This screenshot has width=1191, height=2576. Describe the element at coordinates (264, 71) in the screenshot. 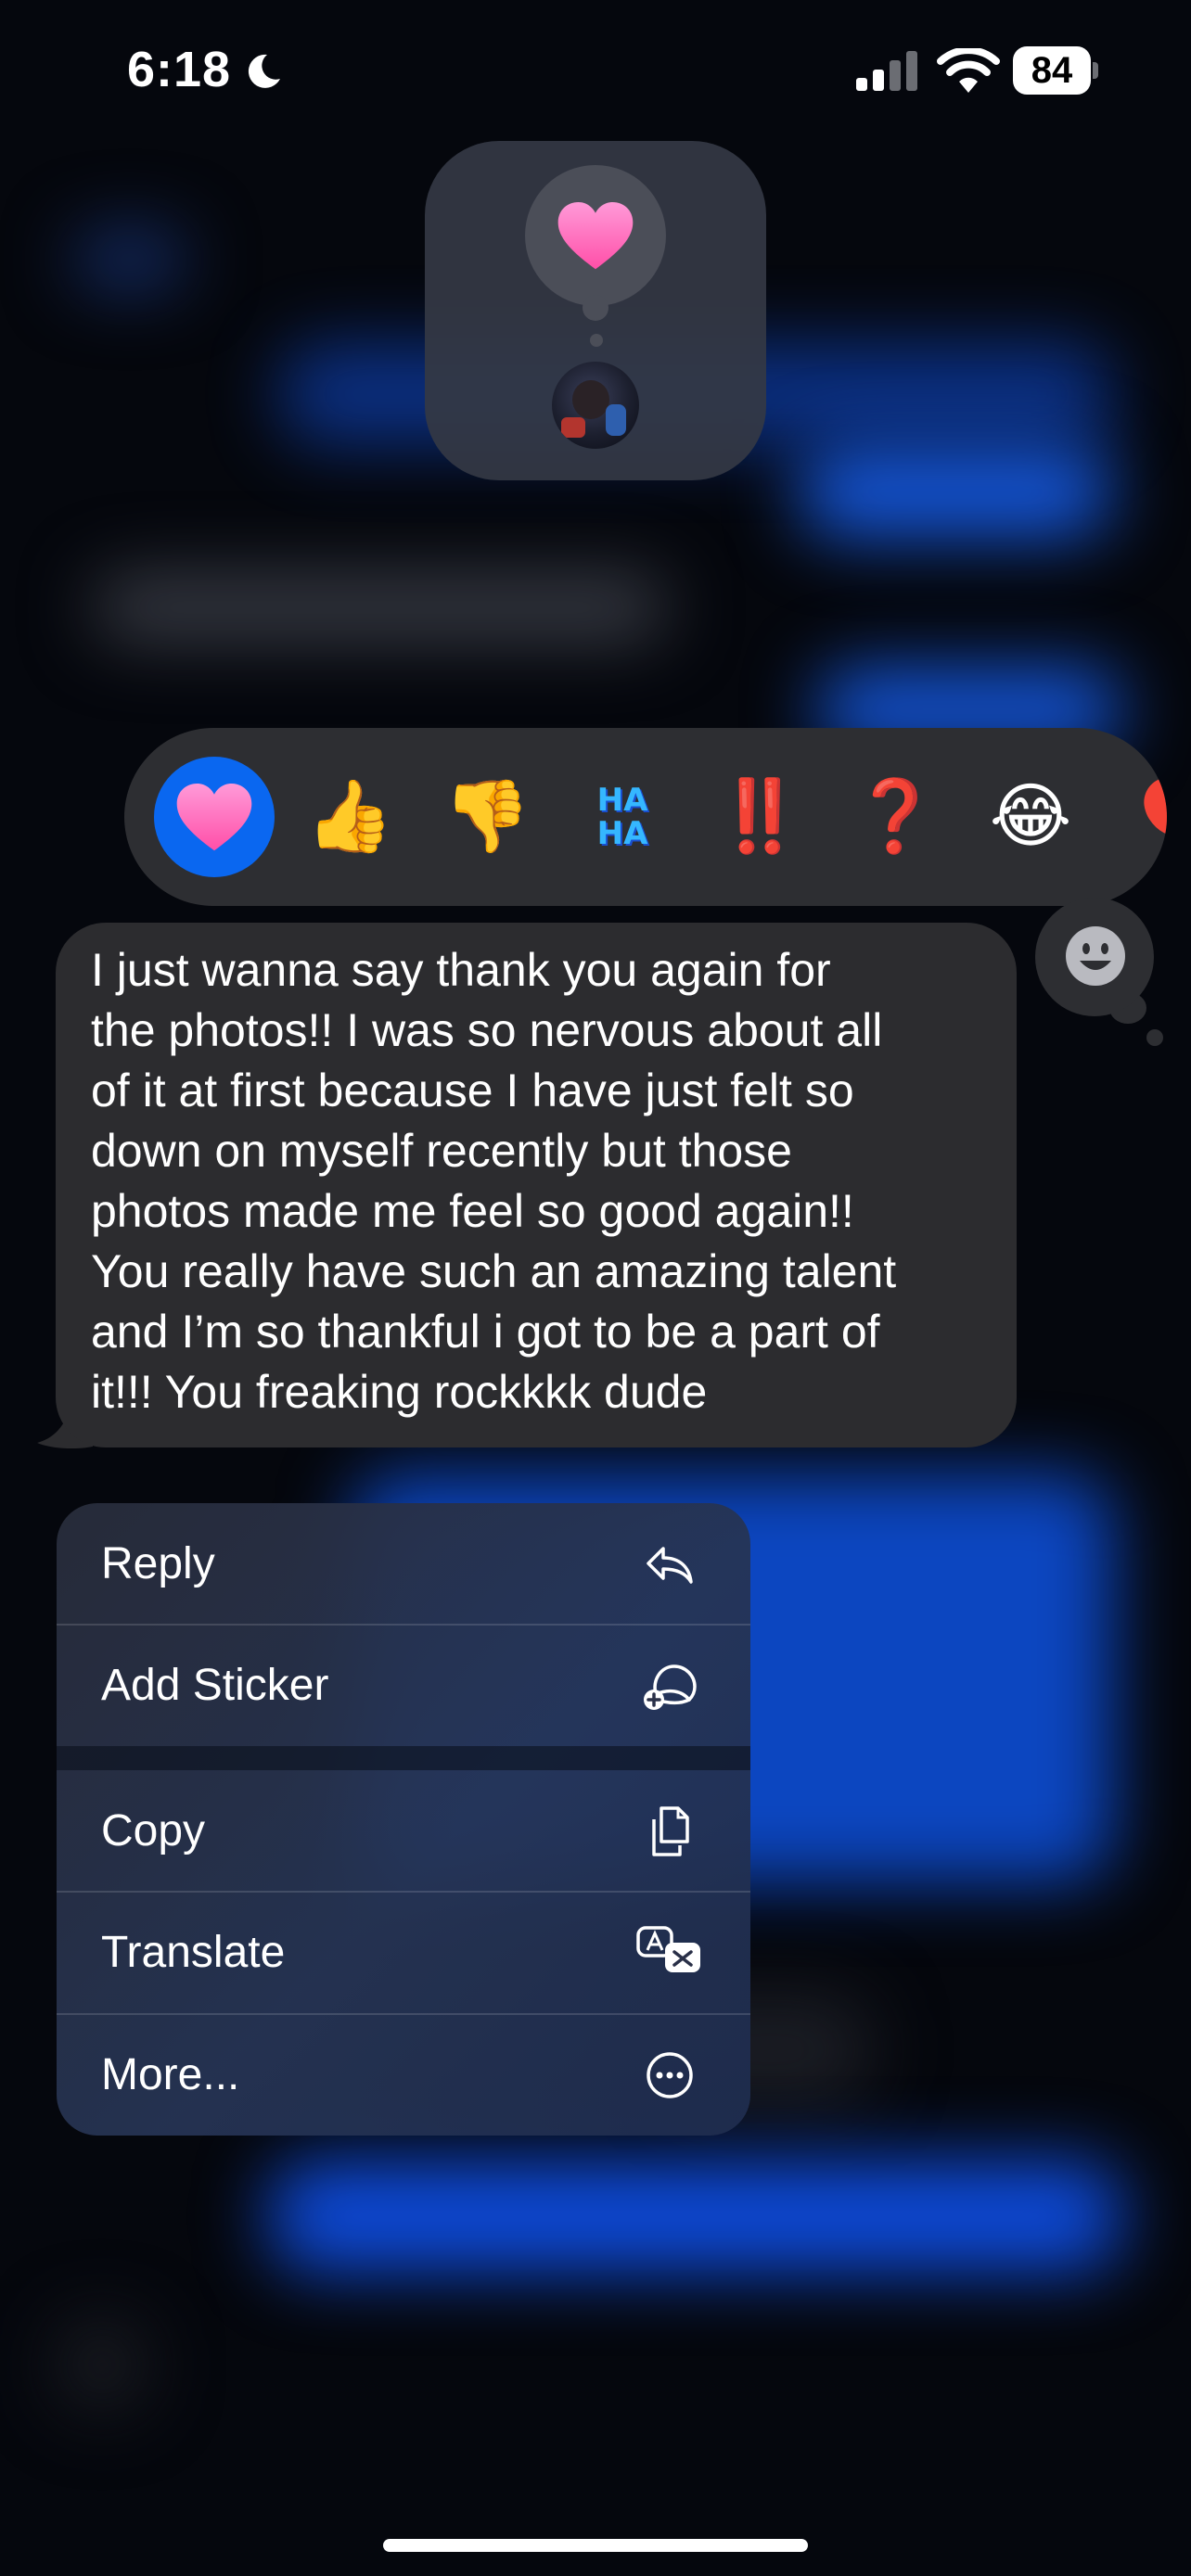

I see `focus-moon-icon` at that location.